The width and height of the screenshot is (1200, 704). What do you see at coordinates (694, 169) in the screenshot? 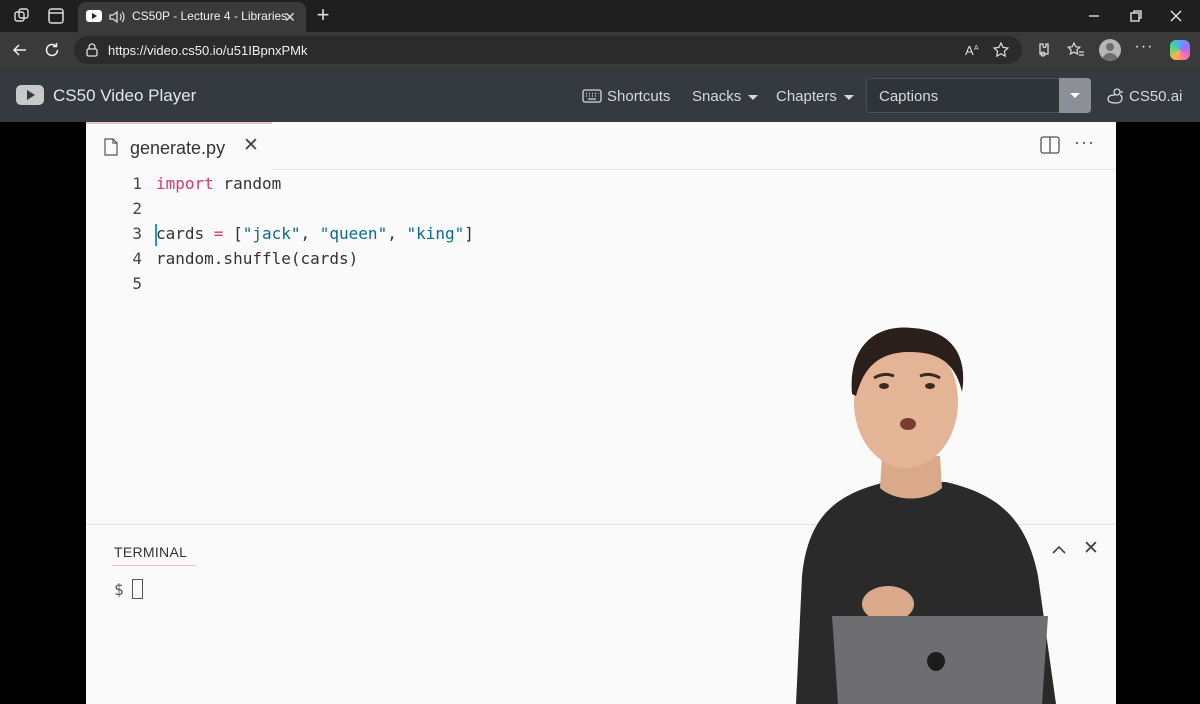
I see `editor-tab-divider` at bounding box center [694, 169].